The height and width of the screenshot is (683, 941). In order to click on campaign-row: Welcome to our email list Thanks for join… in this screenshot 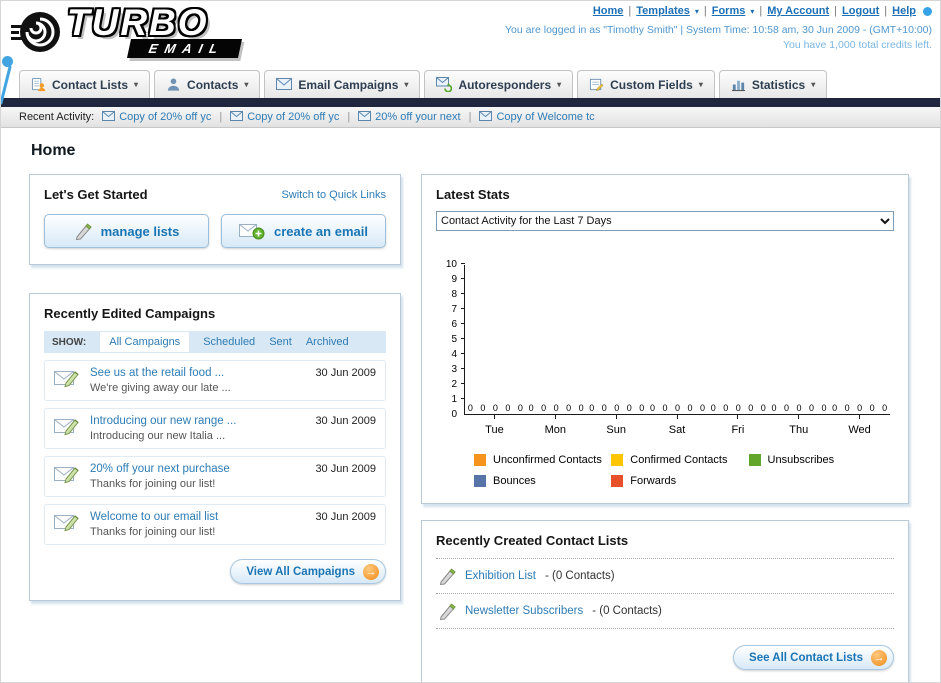, I will do `click(215, 524)`.